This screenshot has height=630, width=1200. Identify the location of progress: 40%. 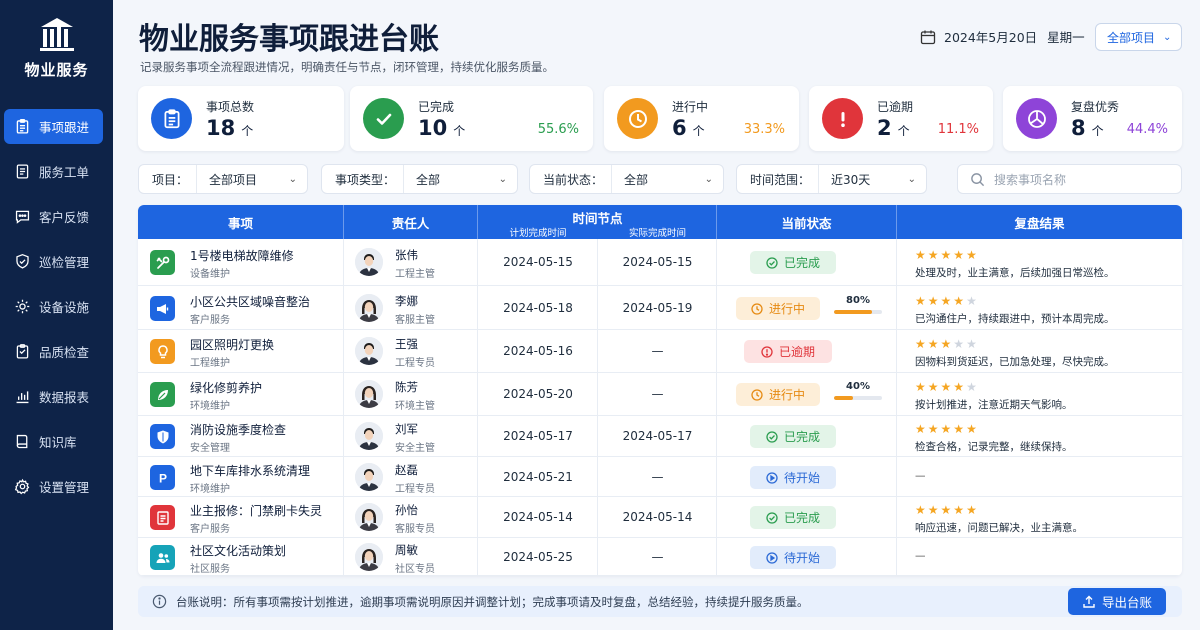
(858, 390).